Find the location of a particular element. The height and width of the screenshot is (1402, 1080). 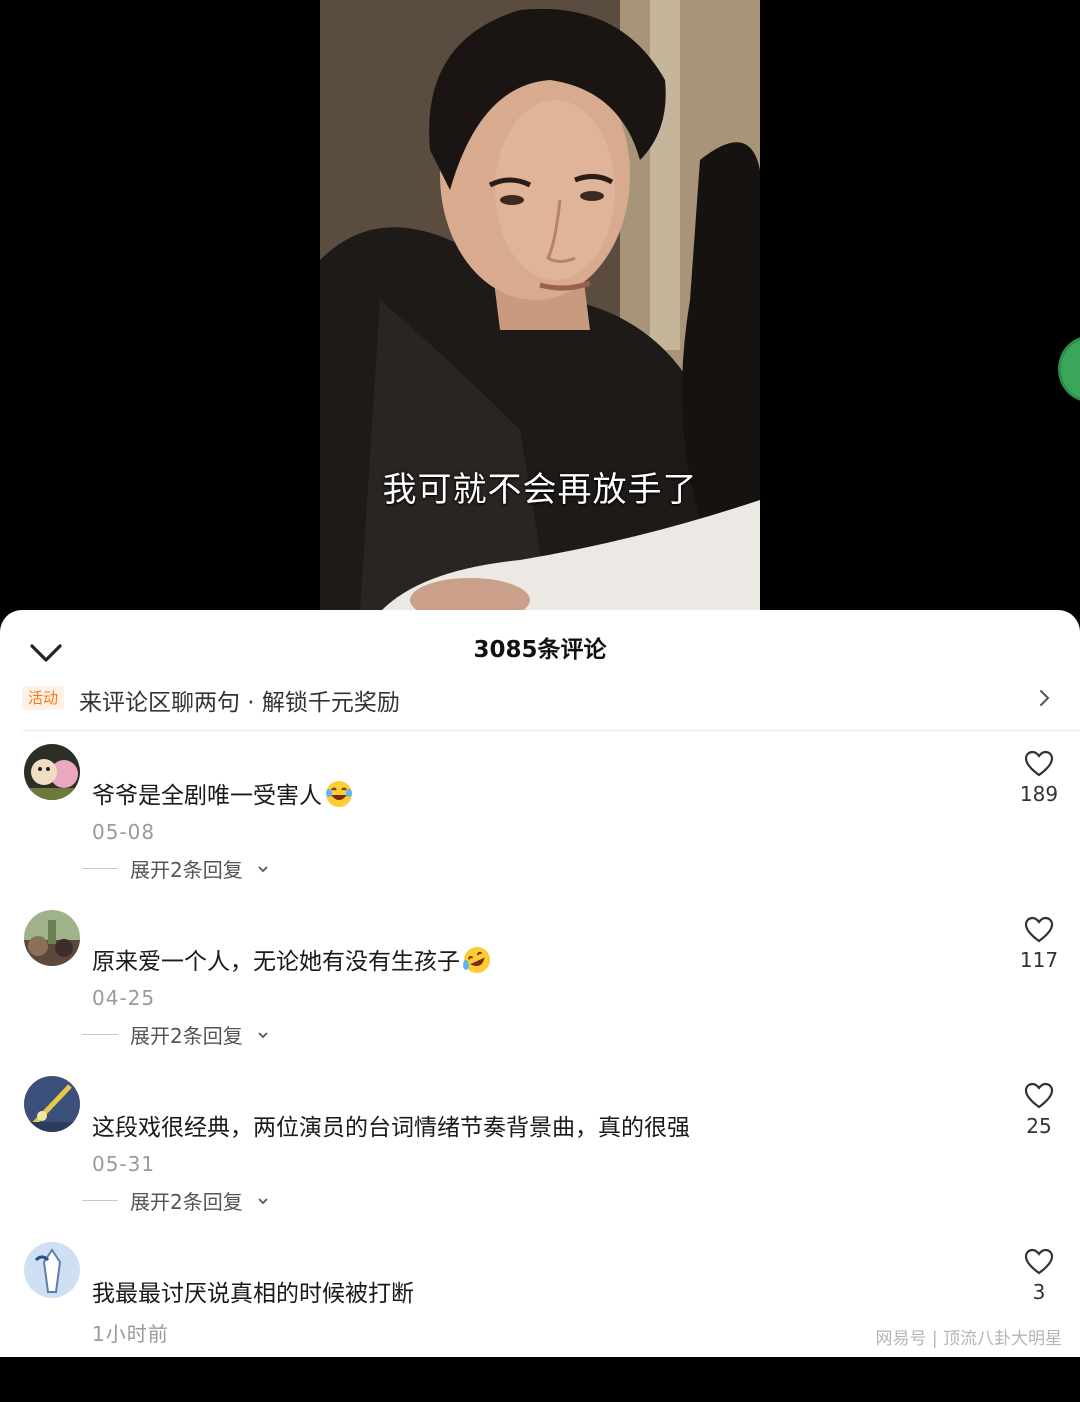

comment-body: 爷爷是全剧唯一受害人 is located at coordinates (207, 796).